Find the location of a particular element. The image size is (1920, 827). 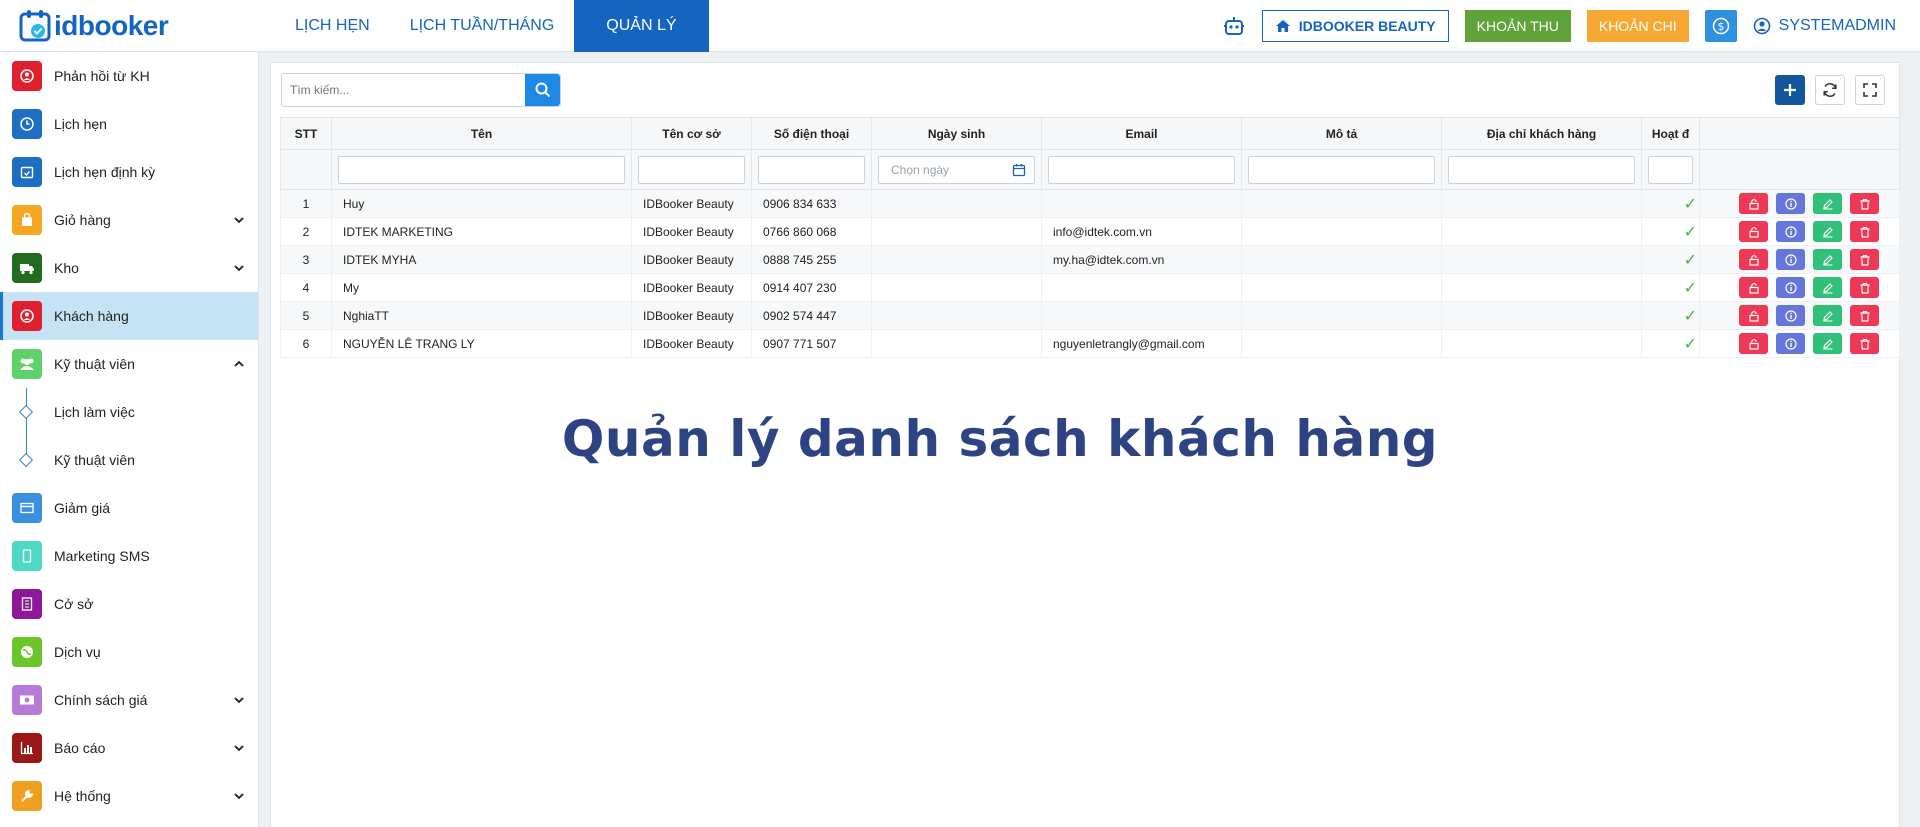

filter-name-input is located at coordinates (481, 169).